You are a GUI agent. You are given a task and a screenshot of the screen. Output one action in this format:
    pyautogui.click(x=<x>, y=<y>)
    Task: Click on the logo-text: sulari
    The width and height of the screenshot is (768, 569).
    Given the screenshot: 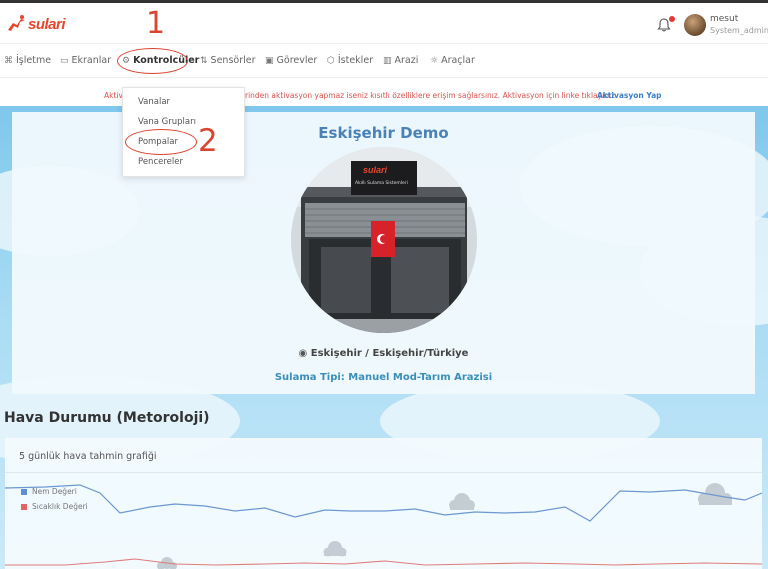 What is the action you would take?
    pyautogui.click(x=47, y=24)
    